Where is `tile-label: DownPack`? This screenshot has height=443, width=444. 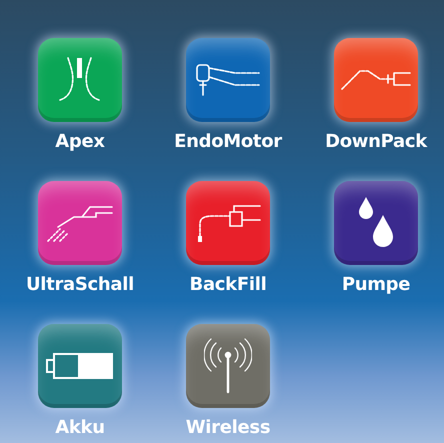 tile-label: DownPack is located at coordinates (376, 142).